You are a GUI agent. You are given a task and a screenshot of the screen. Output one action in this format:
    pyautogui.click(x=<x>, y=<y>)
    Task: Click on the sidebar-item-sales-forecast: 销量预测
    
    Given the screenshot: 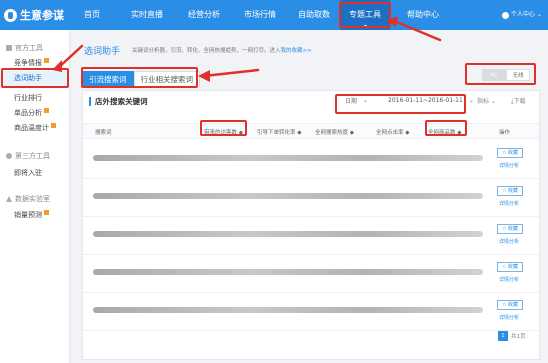 What is the action you would take?
    pyautogui.click(x=31, y=215)
    